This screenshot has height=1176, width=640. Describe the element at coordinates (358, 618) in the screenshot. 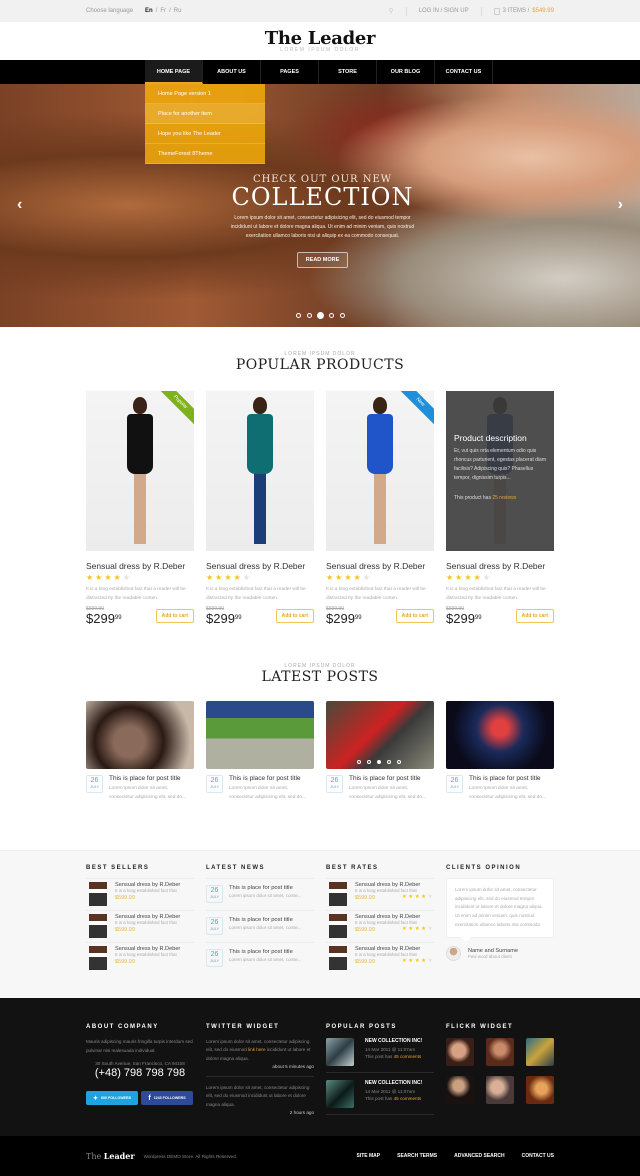

I see `price-cents: 99` at that location.